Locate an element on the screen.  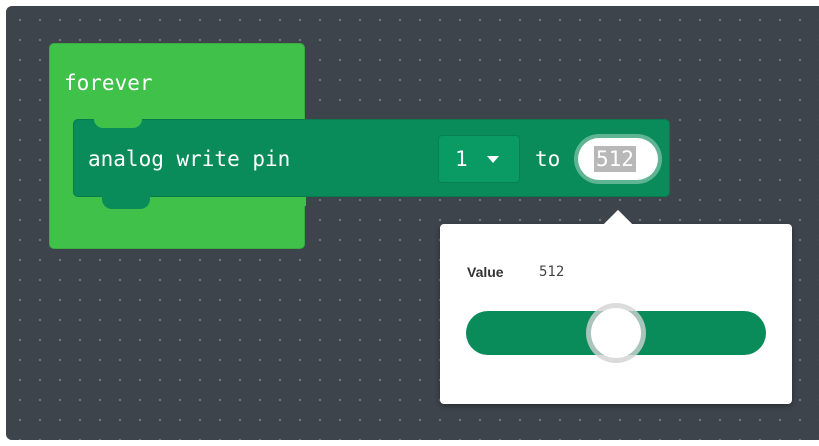
value-input-text: 512 is located at coordinates (615, 159).